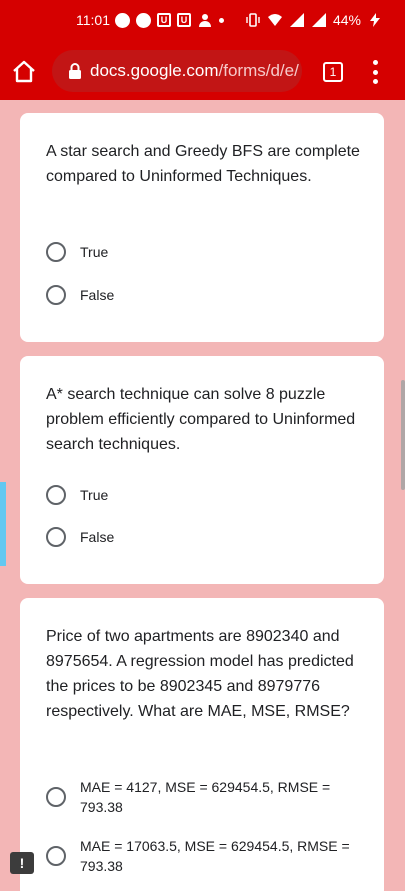 The height and width of the screenshot is (891, 405). What do you see at coordinates (3, 524) in the screenshot?
I see `side-panel-handle` at bounding box center [3, 524].